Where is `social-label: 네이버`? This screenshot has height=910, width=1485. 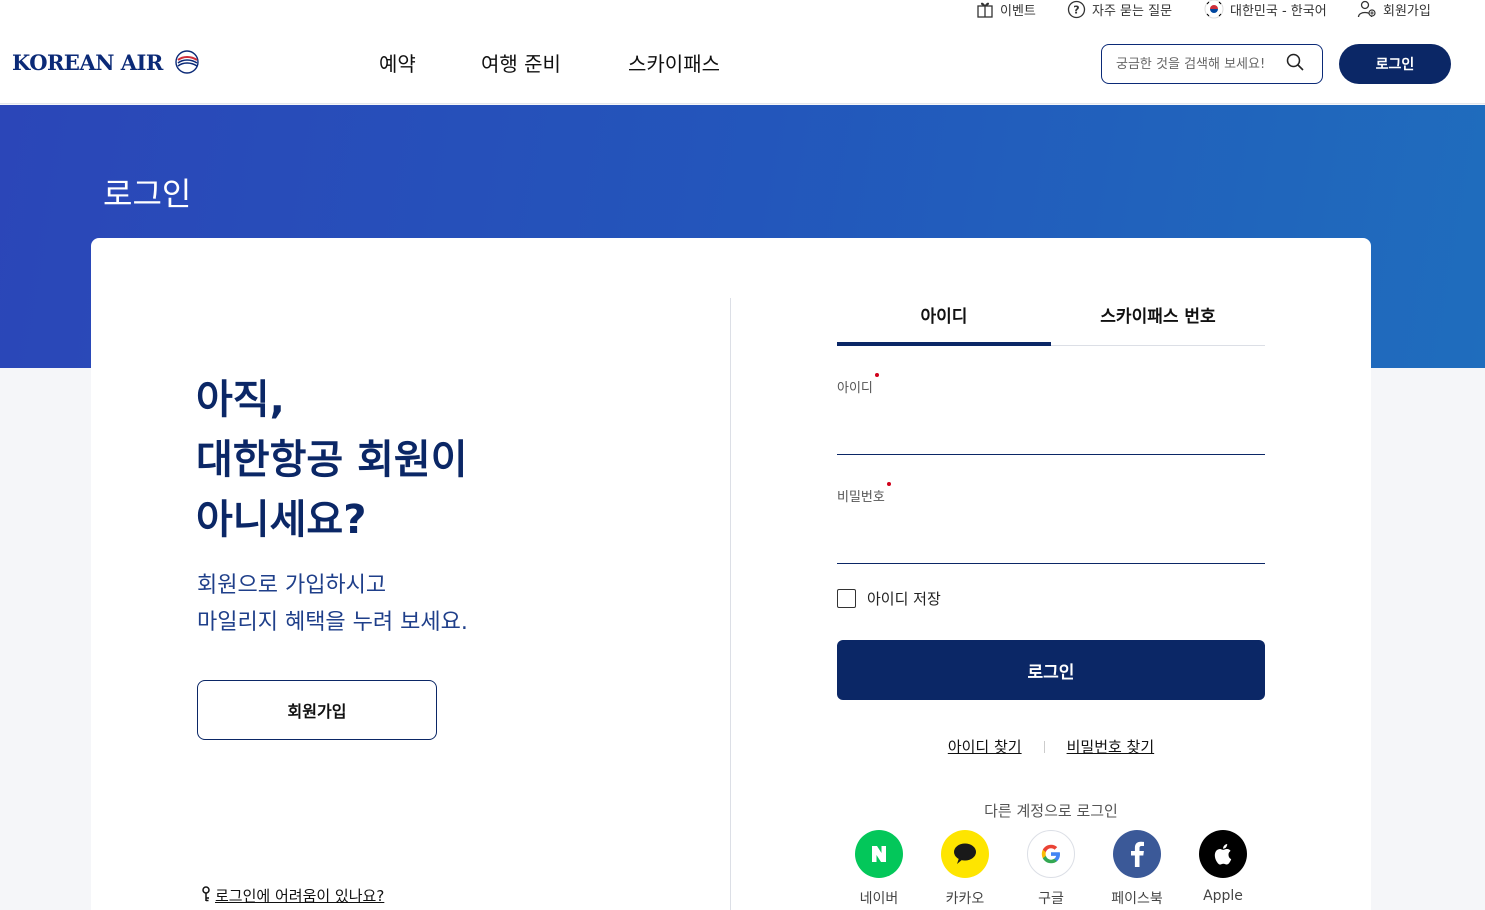
social-label: 네이버 is located at coordinates (879, 899).